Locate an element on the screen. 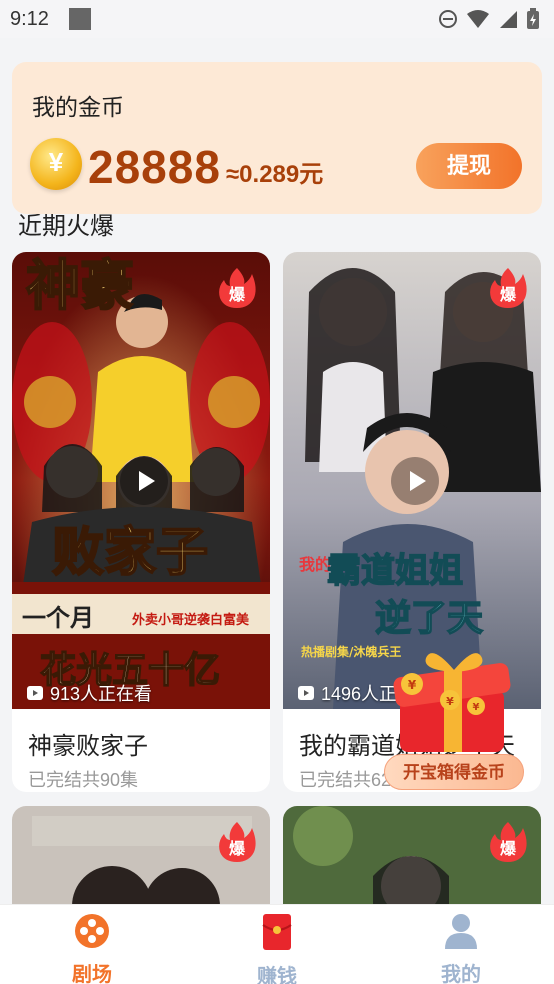  drama-episodes: 已完结共90集 is located at coordinates (83, 780).